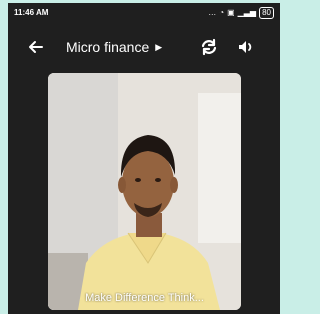  I want to click on top-bar: Micro finance ▶, so click(144, 47).